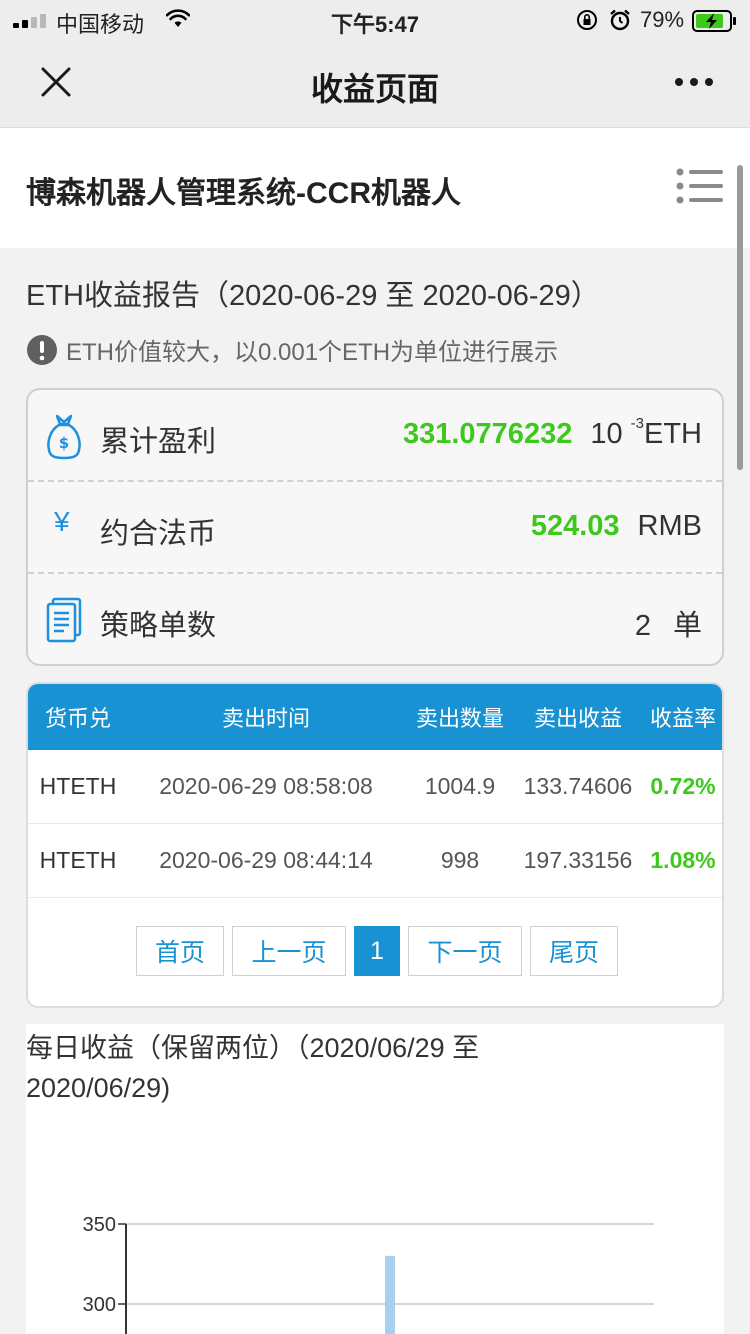  What do you see at coordinates (687, 626) in the screenshot?
I see `orders-unit: 单` at bounding box center [687, 626].